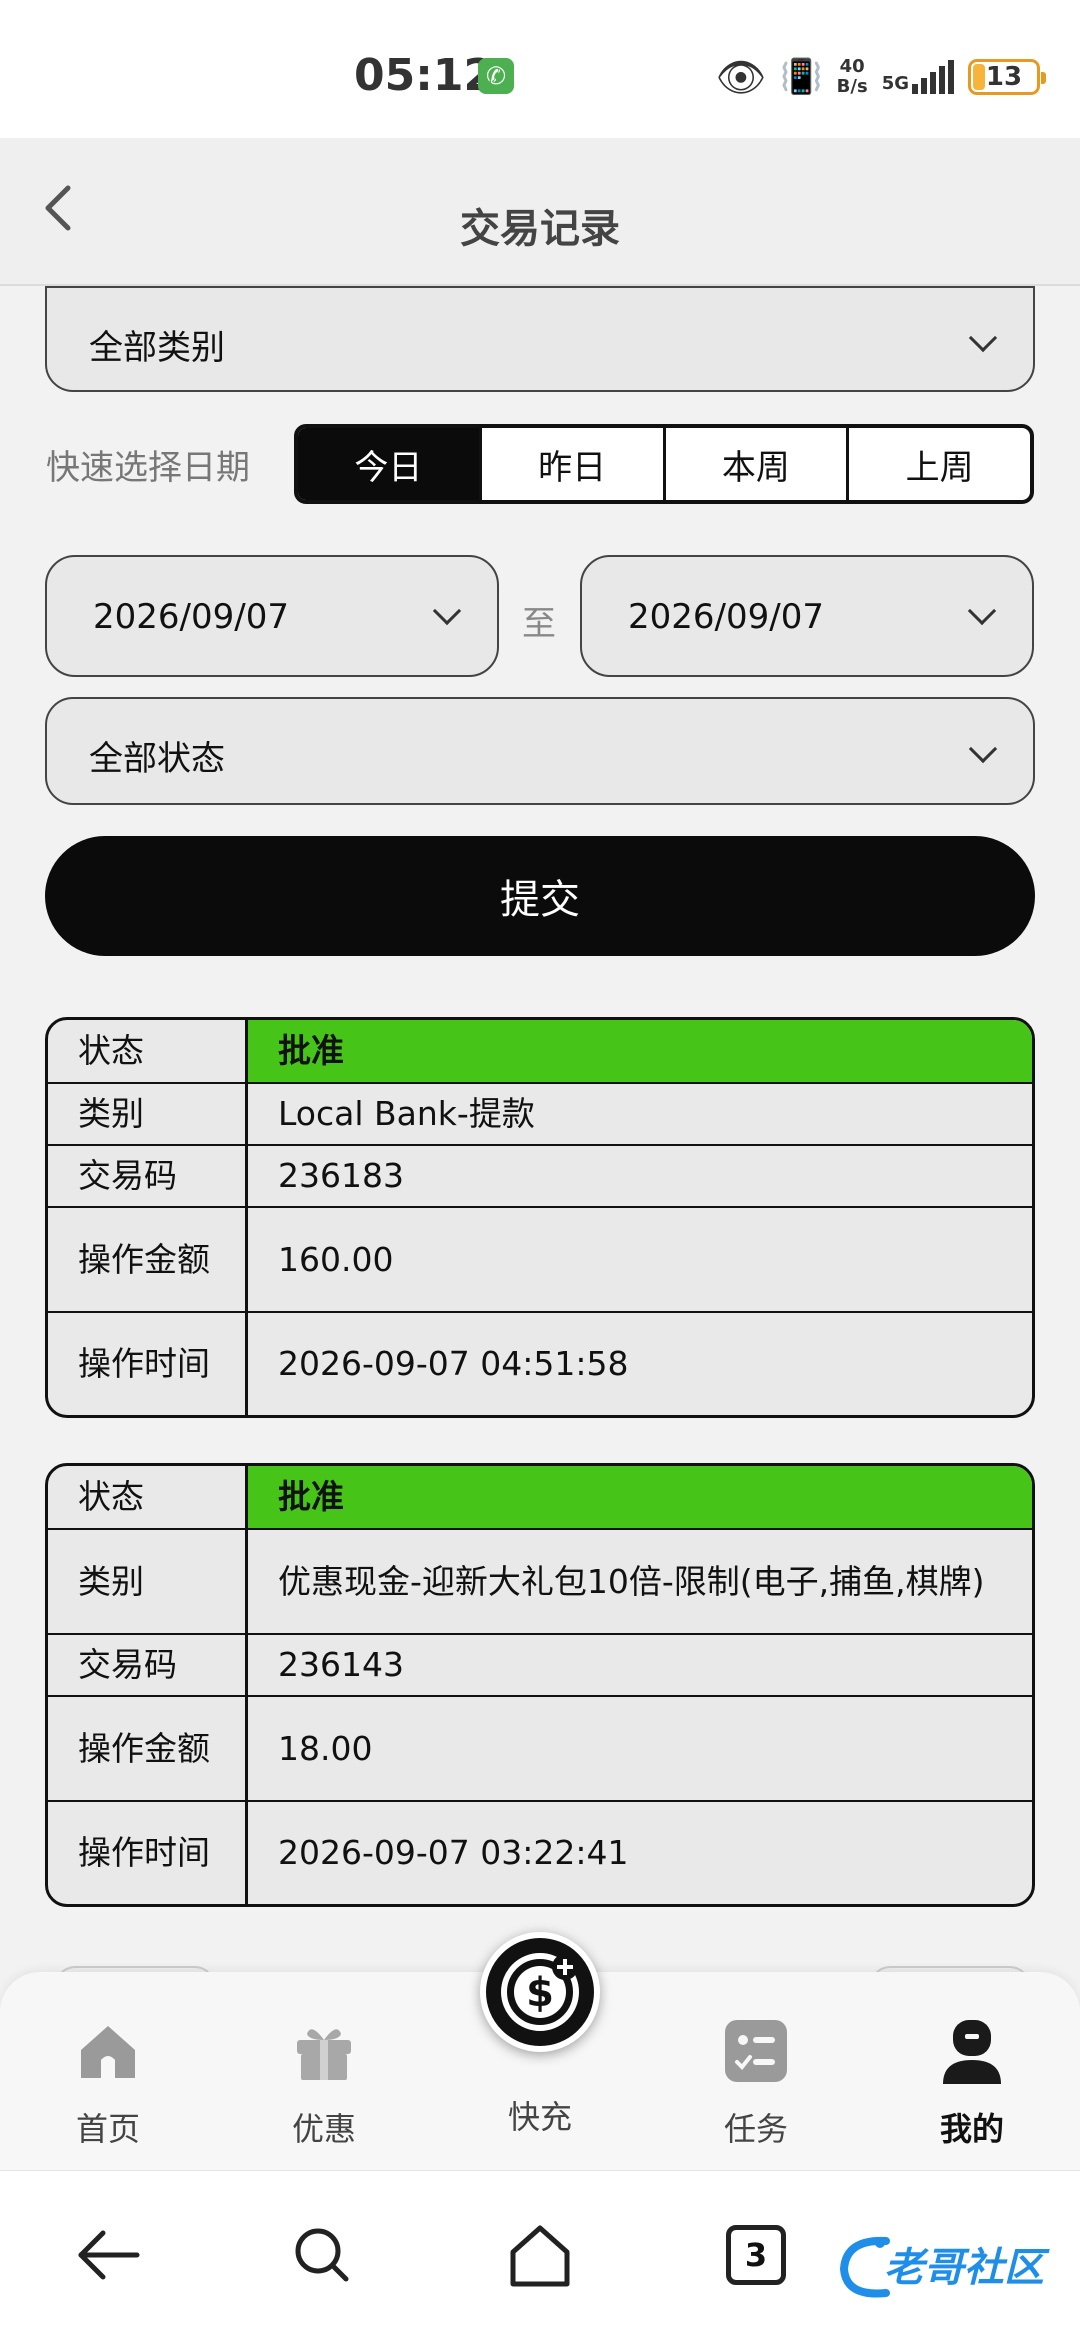 The height and width of the screenshot is (2340, 1080). I want to click on watermark-logo: 老哥社区, so click(951, 2267).